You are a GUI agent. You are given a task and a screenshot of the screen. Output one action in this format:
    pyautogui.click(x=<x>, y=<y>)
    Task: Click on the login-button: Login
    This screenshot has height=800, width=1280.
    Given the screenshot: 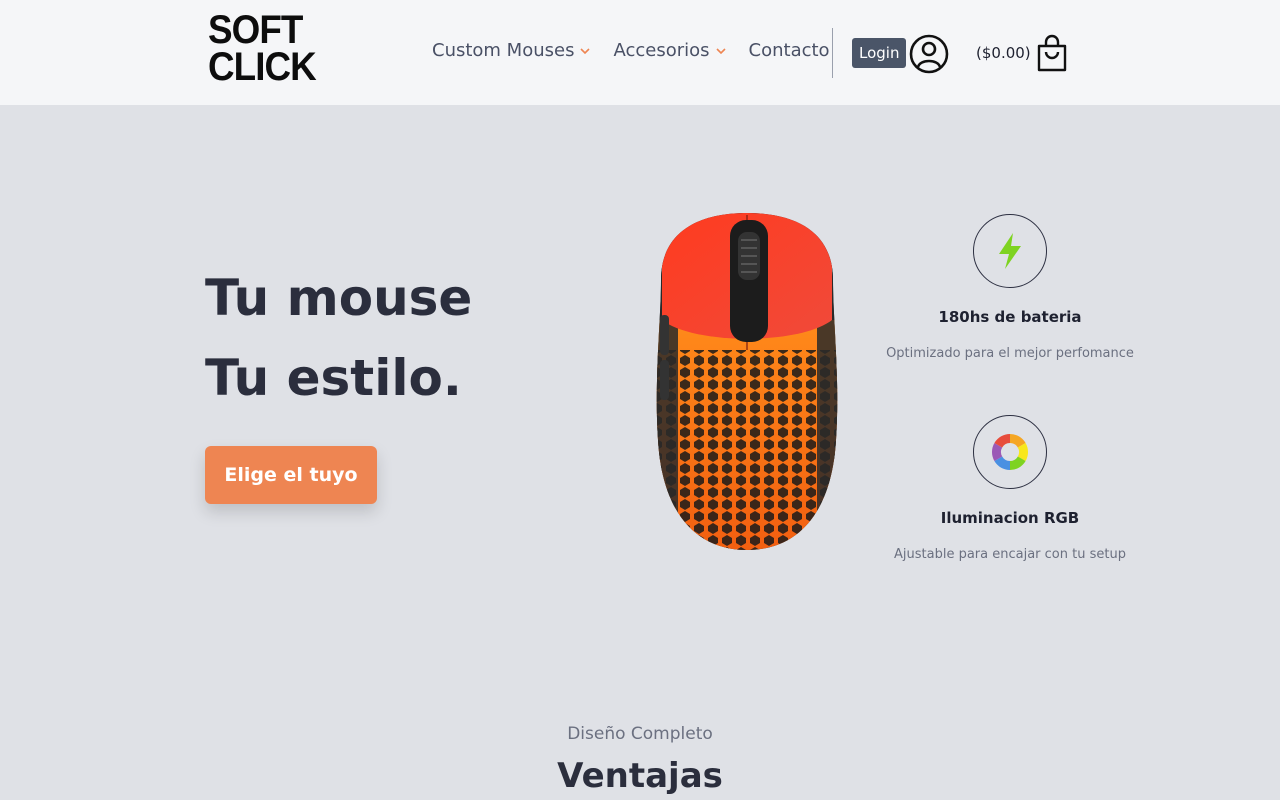 What is the action you would take?
    pyautogui.click(x=879, y=53)
    